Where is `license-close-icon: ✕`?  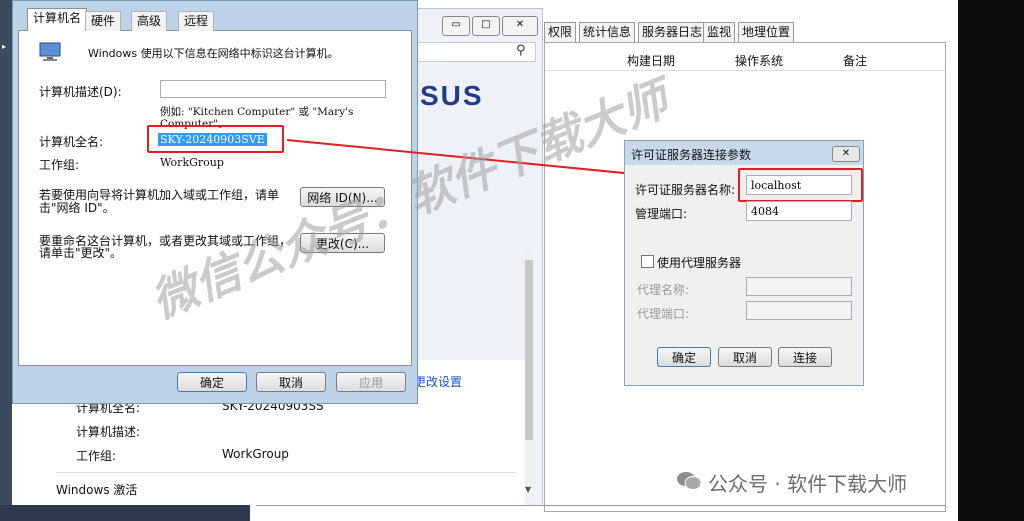 license-close-icon: ✕ is located at coordinates (846, 154).